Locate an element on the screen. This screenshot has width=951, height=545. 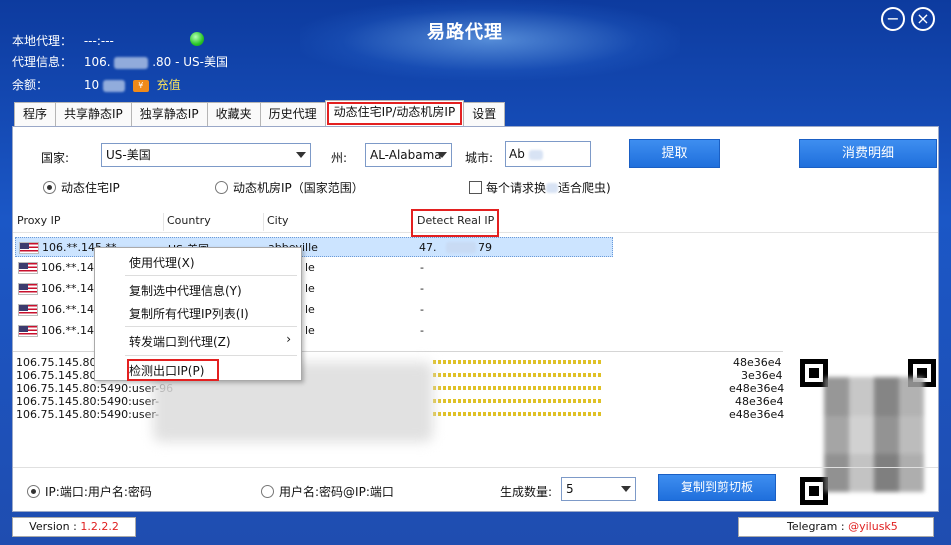
header-proxy-ip: Proxy IP is located at coordinates (39, 220).